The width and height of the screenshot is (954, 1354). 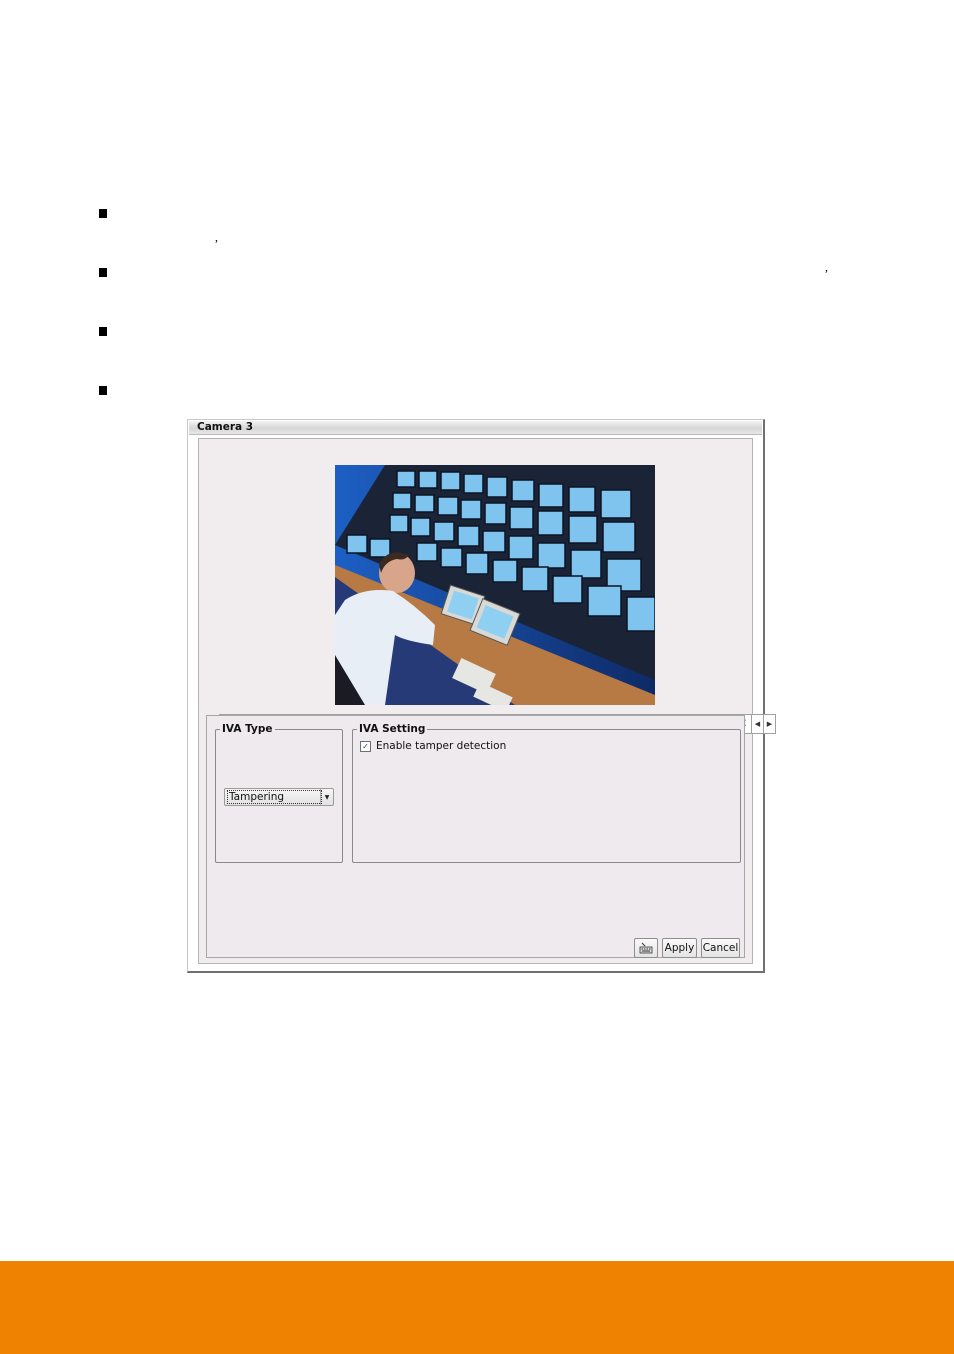 I want to click on tab-scroll-left-icon: ◀, so click(x=757, y=724).